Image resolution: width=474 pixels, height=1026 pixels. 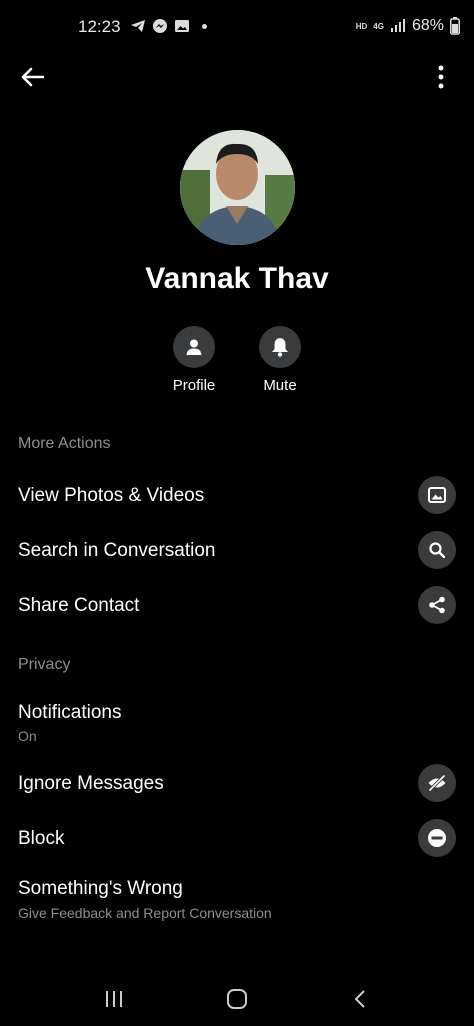 What do you see at coordinates (99, 26) in the screenshot?
I see `status-time: 12:23` at bounding box center [99, 26].